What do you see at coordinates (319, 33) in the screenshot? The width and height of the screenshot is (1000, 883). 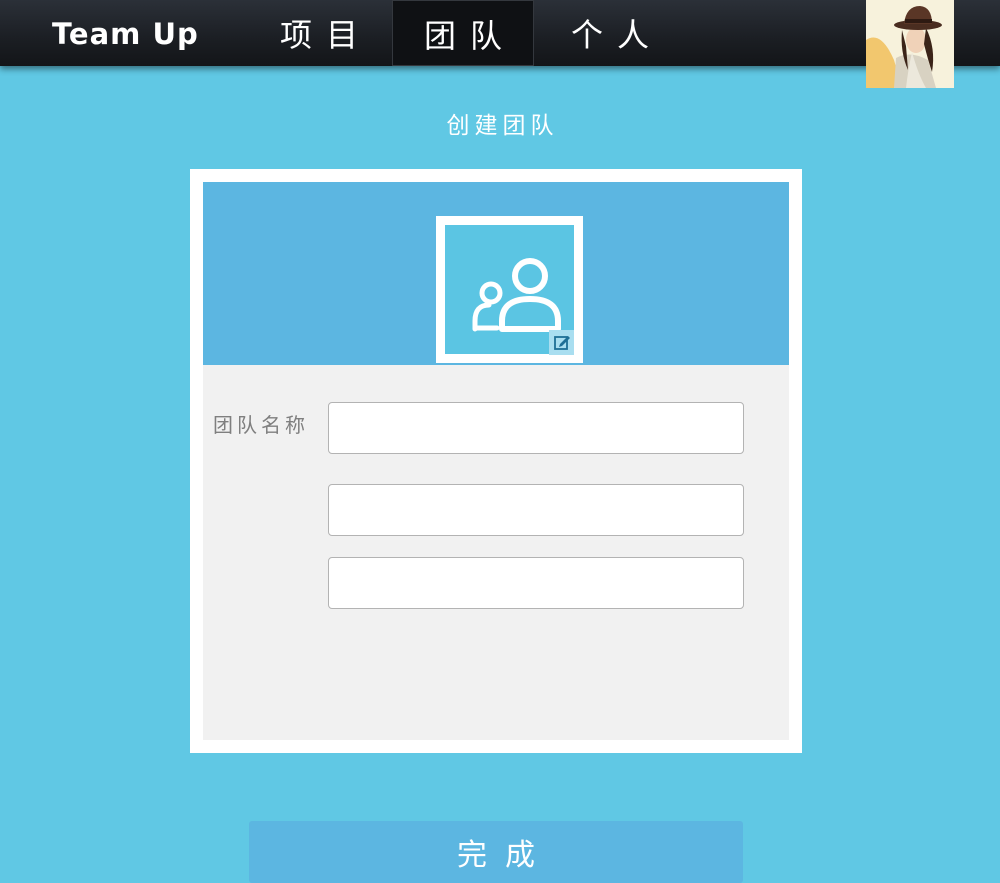 I see `tab-projects: 项目` at bounding box center [319, 33].